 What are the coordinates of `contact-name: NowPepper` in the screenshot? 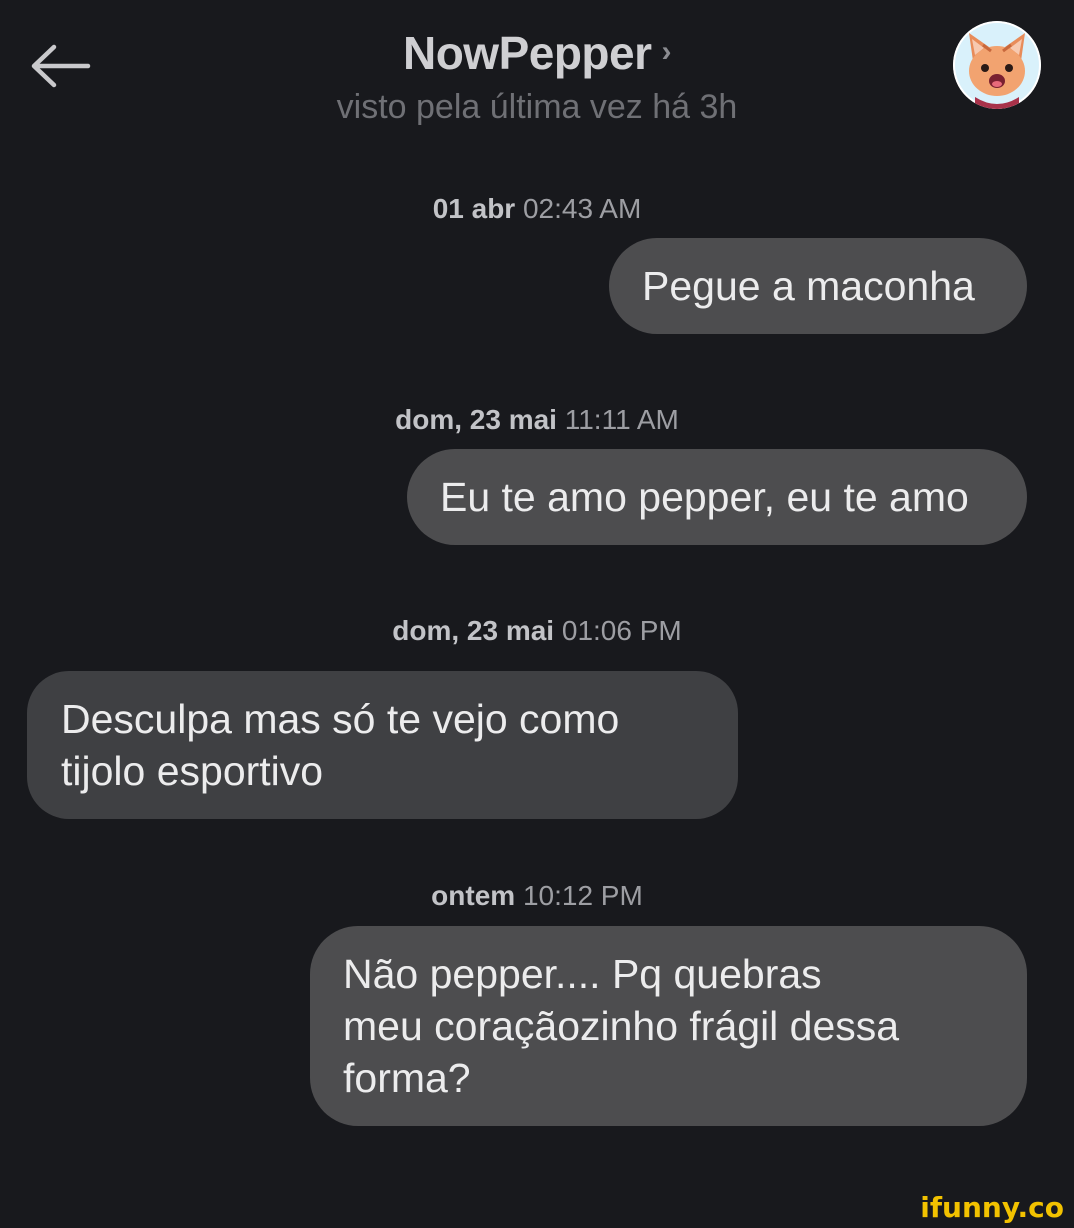 It's located at (527, 53).